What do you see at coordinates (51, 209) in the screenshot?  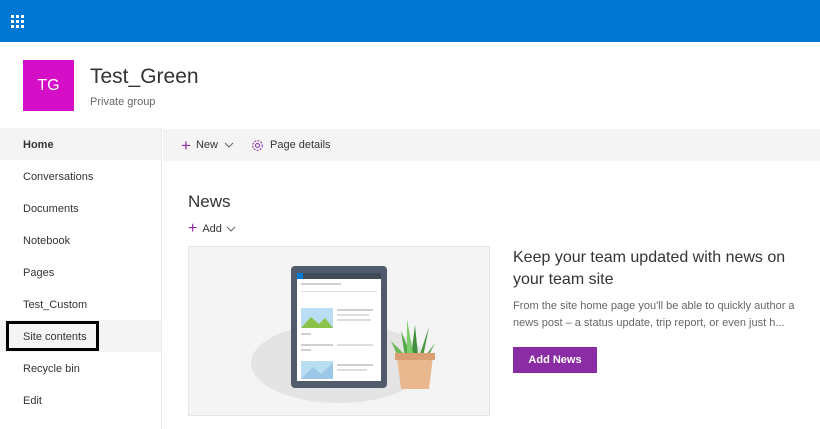 I see `nav-item-label: Documents` at bounding box center [51, 209].